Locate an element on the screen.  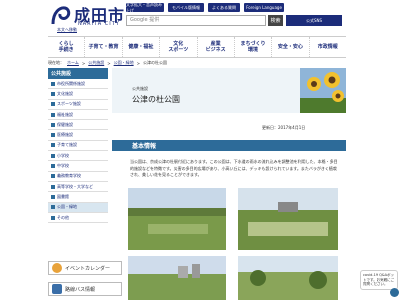
breadcrumb-prefix: 現在地： is located at coordinates (56, 62).